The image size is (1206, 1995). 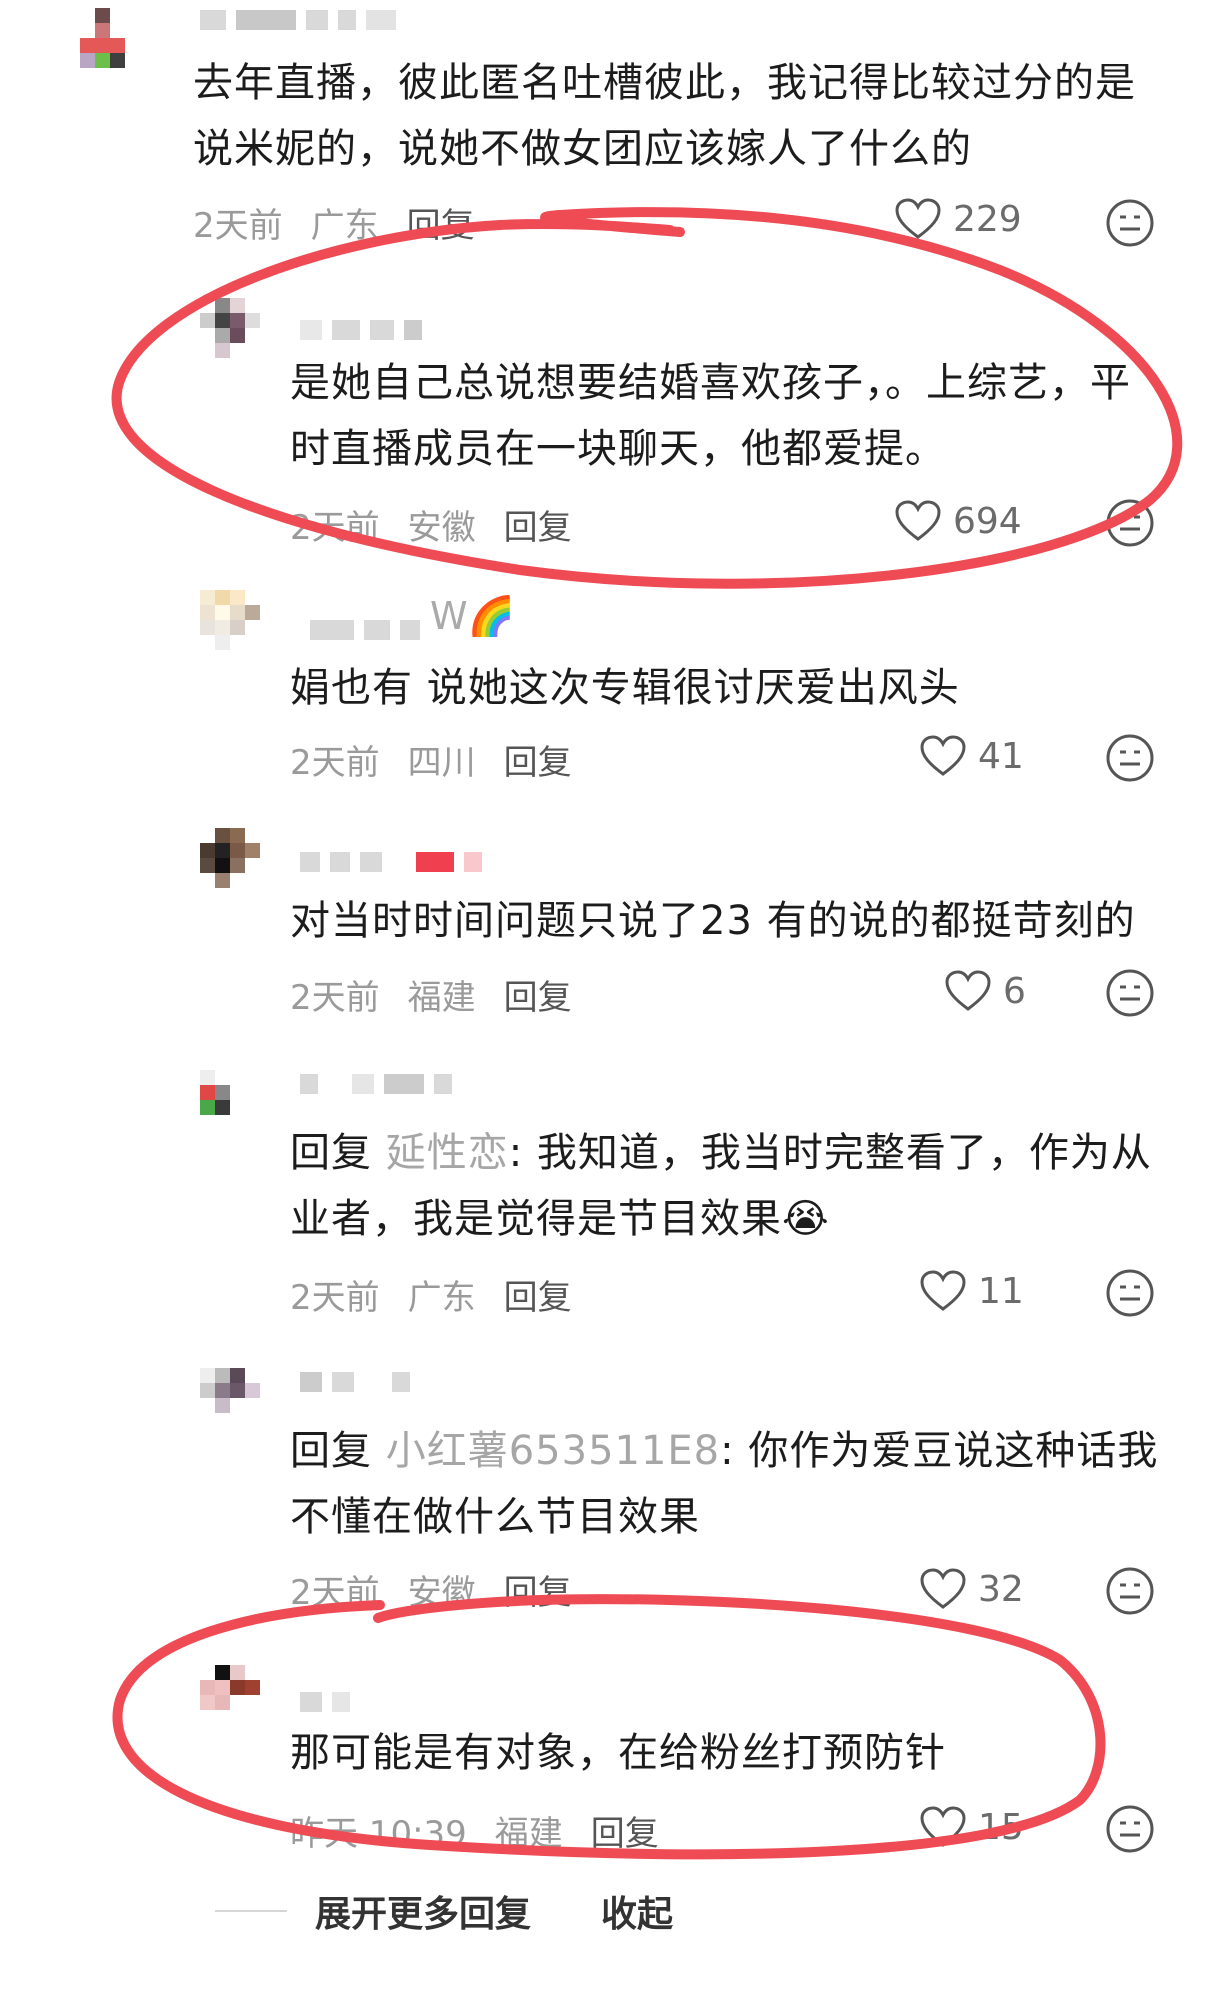 What do you see at coordinates (625, 688) in the screenshot?
I see `comment-text: 娟也有 说她这次专辑很讨厌爱出风头` at bounding box center [625, 688].